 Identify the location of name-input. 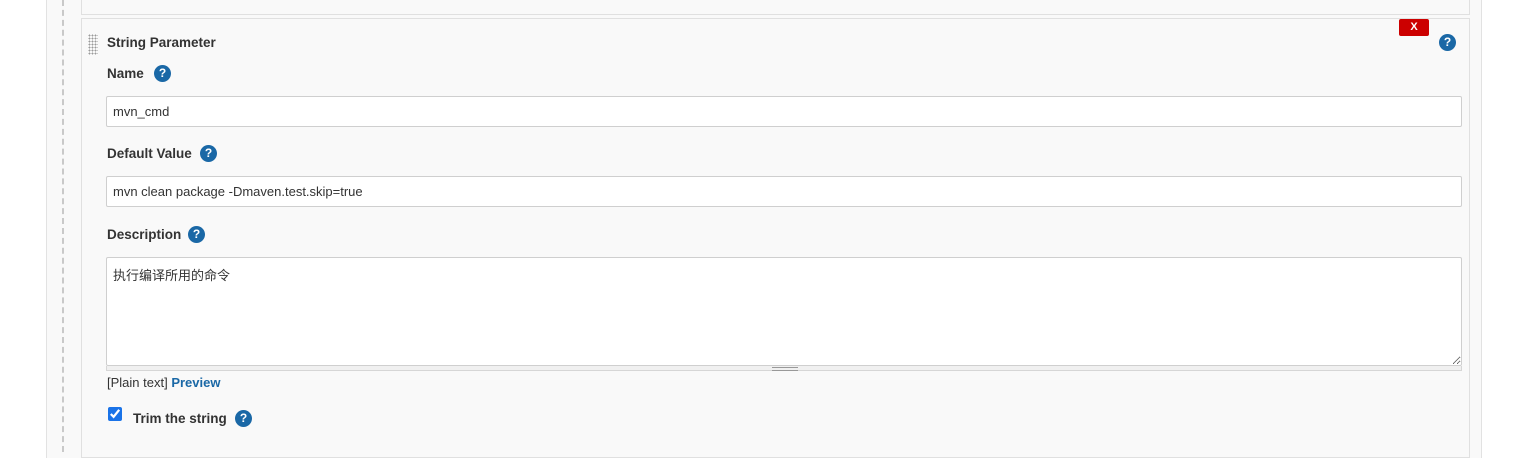
(784, 111).